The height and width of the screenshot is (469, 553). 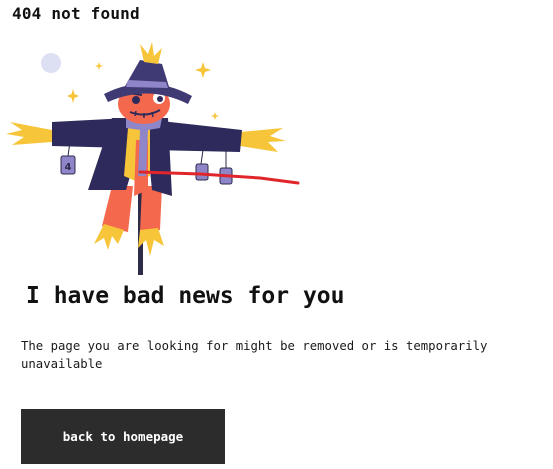 I want to click on back-to-homepage-button: back to homepage, so click(x=123, y=436).